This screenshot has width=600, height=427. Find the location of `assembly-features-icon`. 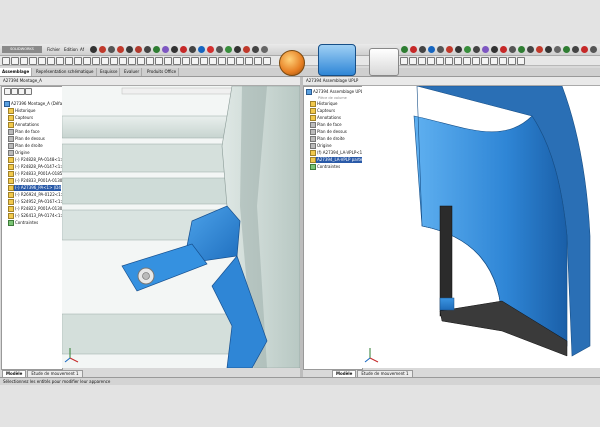

assembly-features-icon is located at coordinates (51, 61).